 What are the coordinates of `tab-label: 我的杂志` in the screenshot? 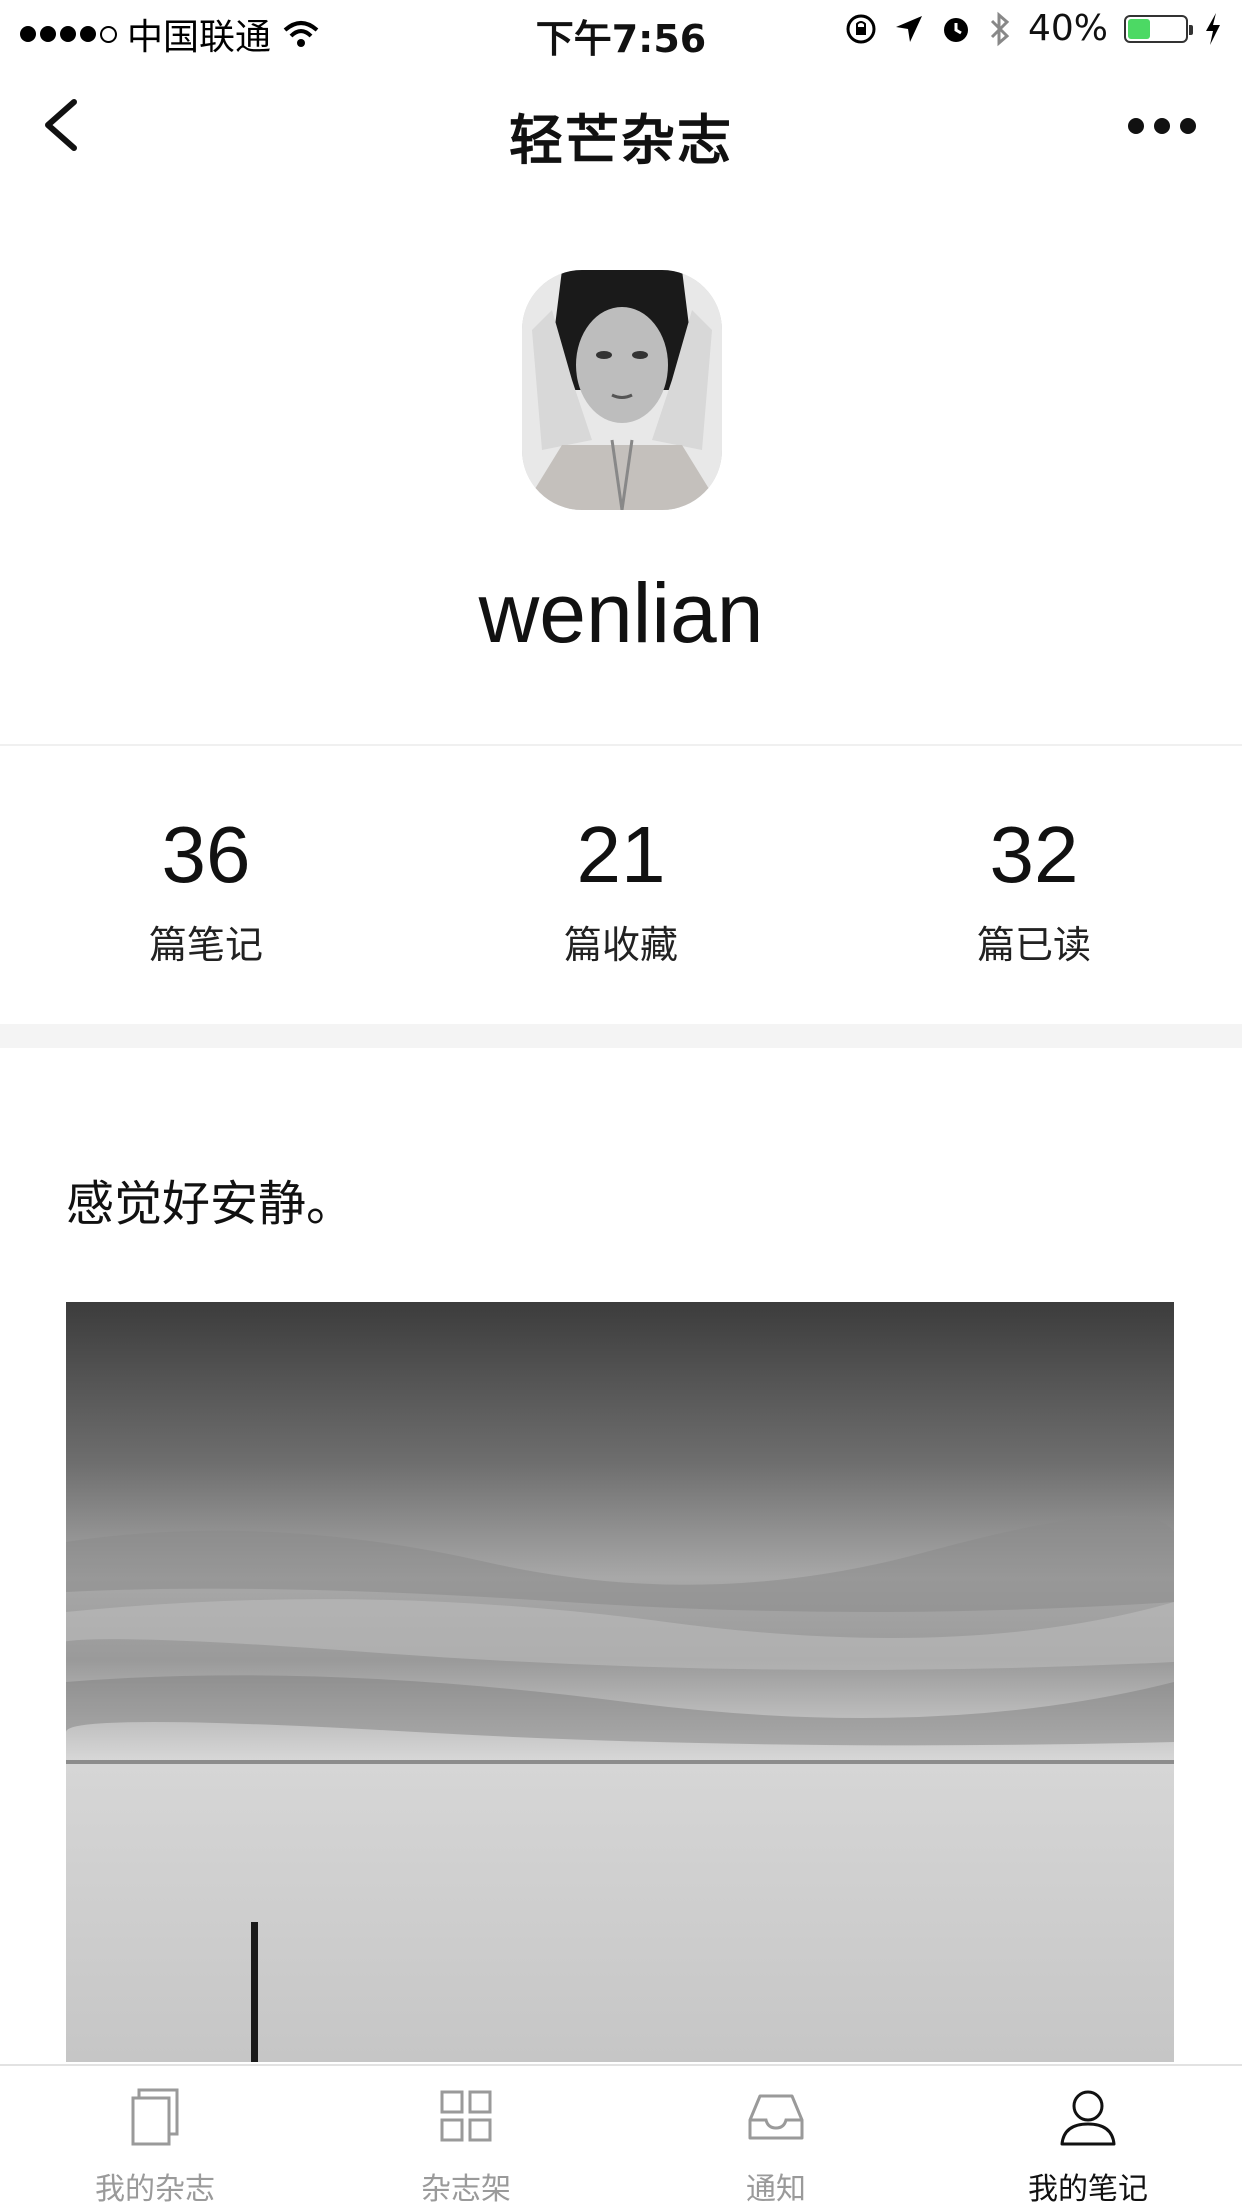 It's located at (155, 2189).